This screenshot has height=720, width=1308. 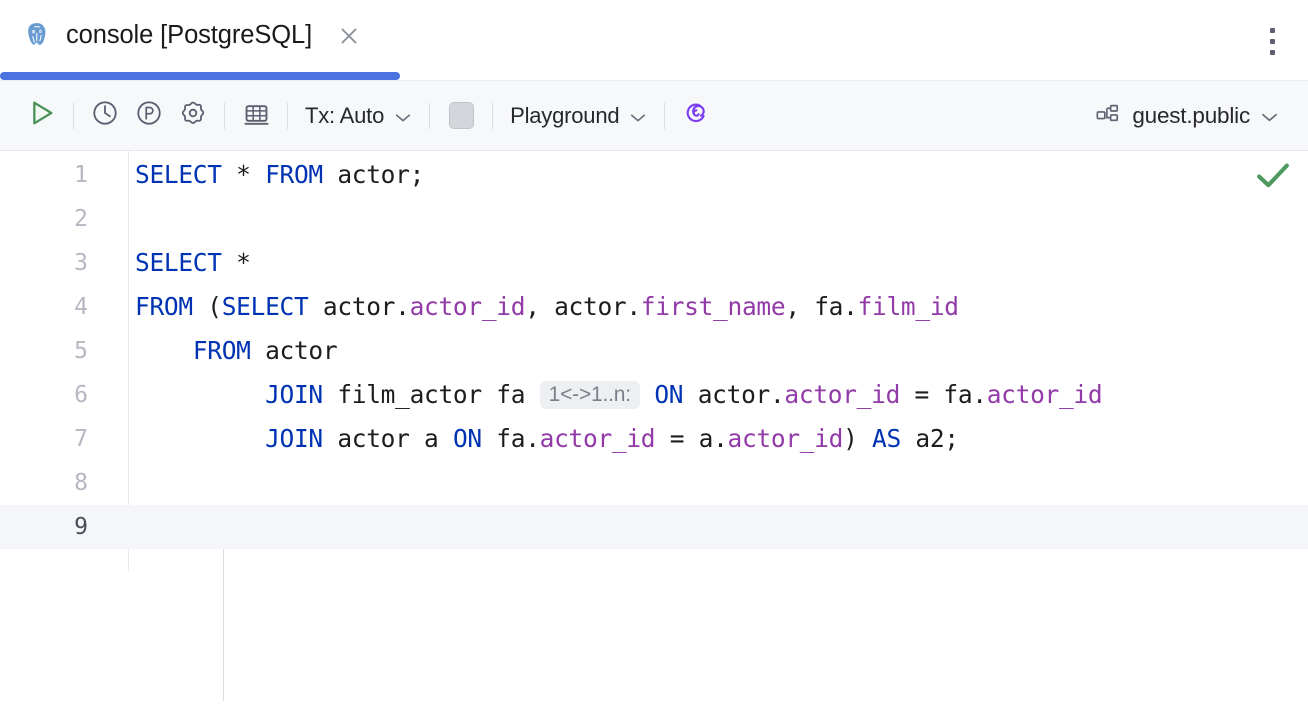 I want to click on indent-guide, so click(x=223, y=614).